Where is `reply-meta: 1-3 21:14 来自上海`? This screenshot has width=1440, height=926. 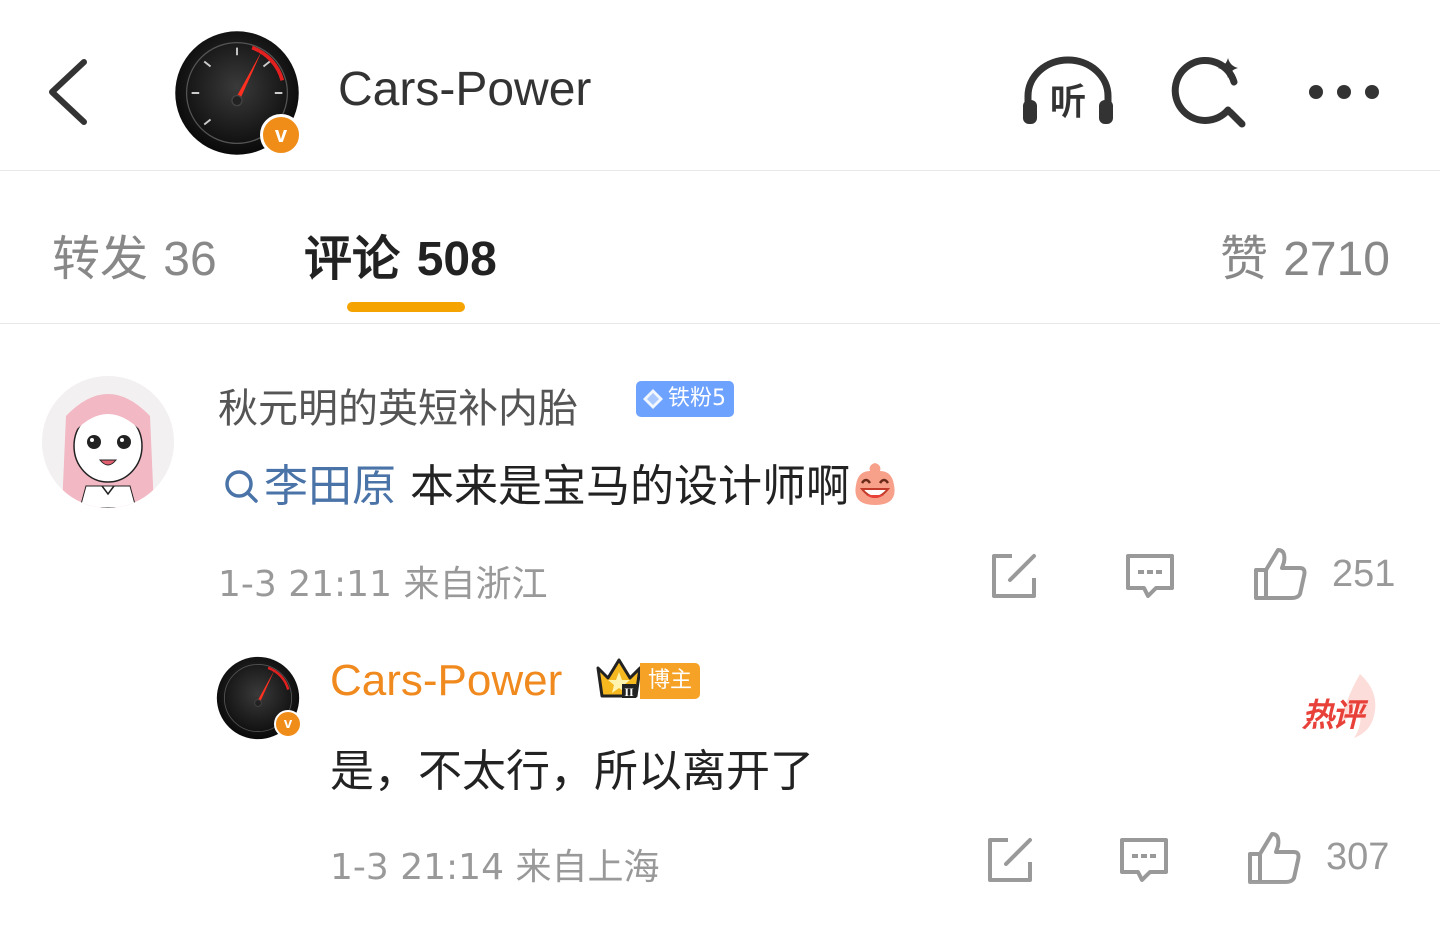 reply-meta: 1-3 21:14 来自上海 is located at coordinates (494, 864).